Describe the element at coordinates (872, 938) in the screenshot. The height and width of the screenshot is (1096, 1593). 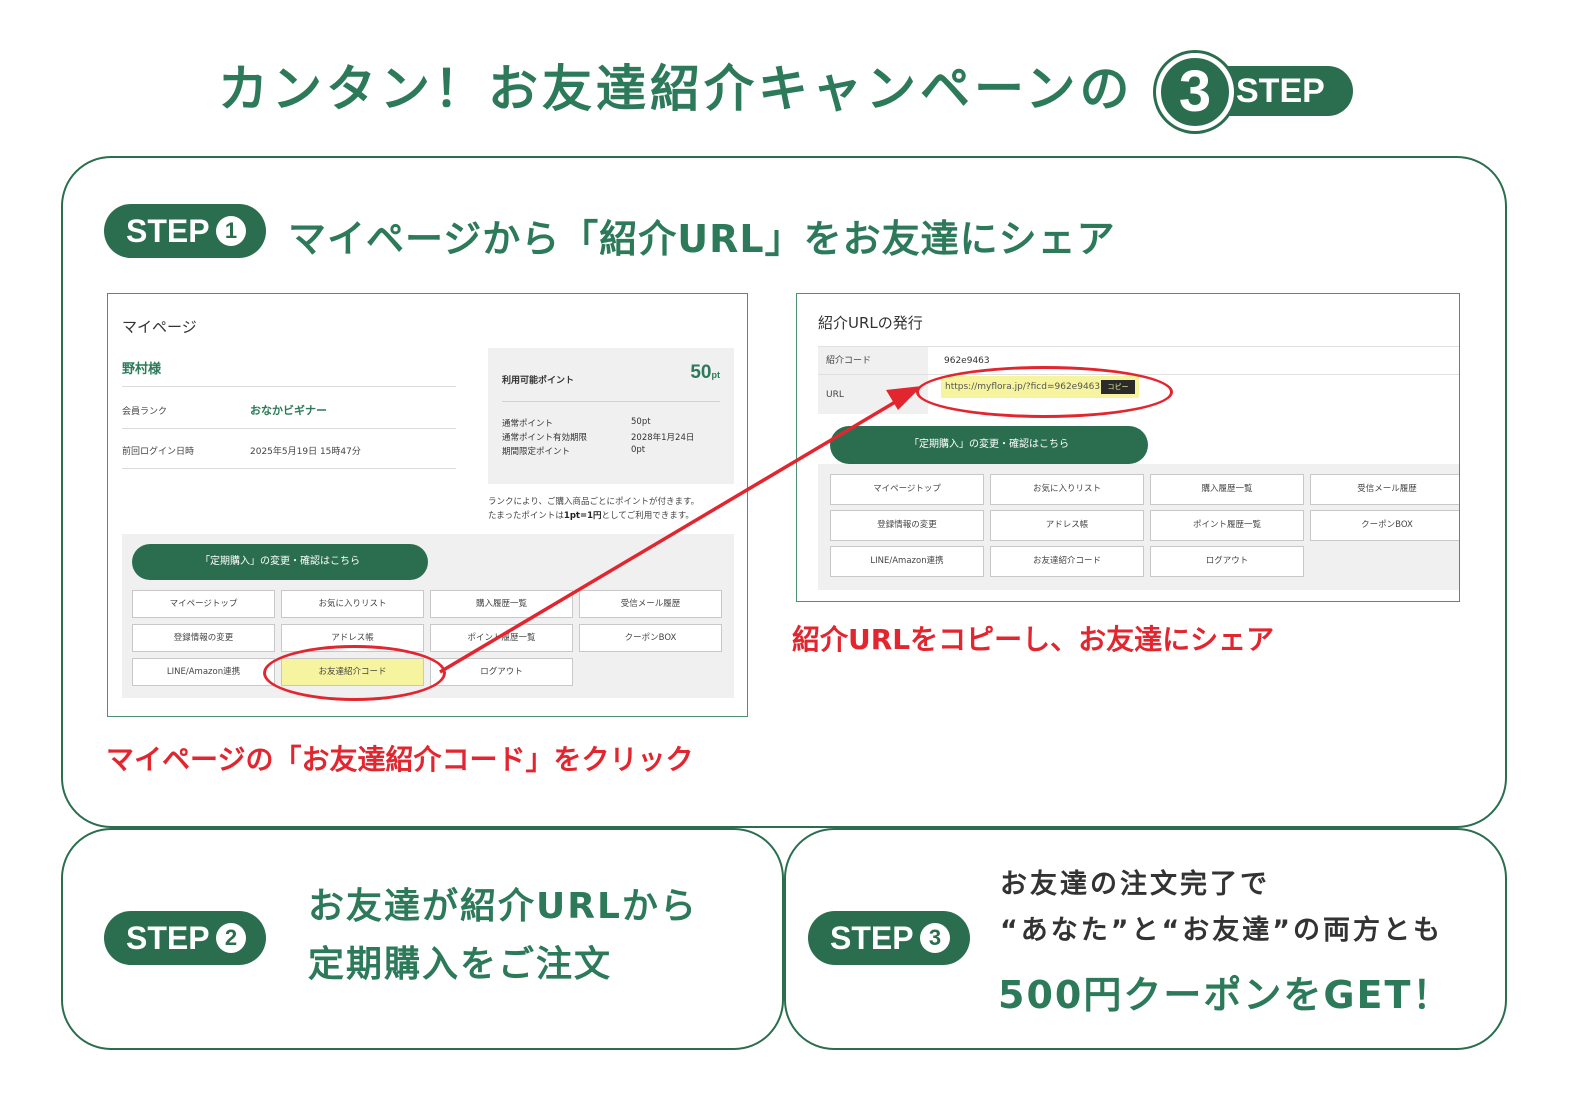
I see `step3-badge-label: STEP` at that location.